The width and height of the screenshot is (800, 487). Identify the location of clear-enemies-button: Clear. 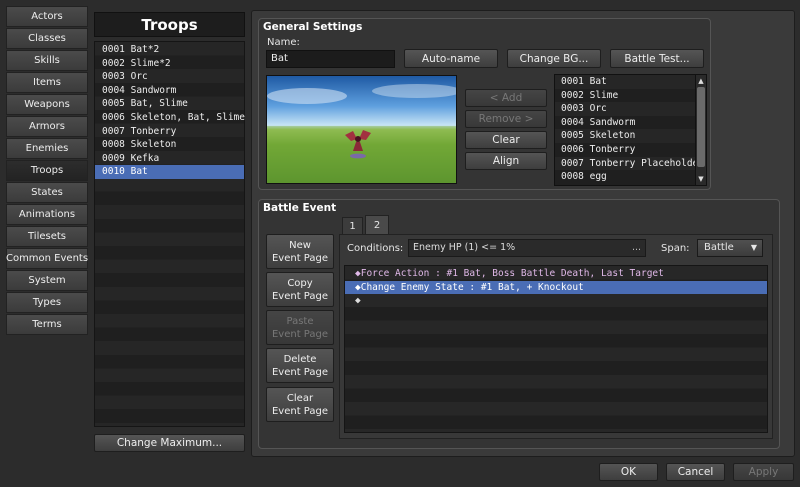
(506, 140).